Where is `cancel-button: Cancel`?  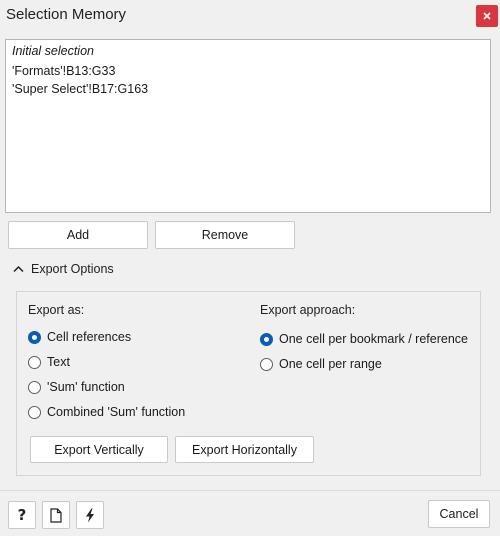
cancel-button: Cancel is located at coordinates (459, 514).